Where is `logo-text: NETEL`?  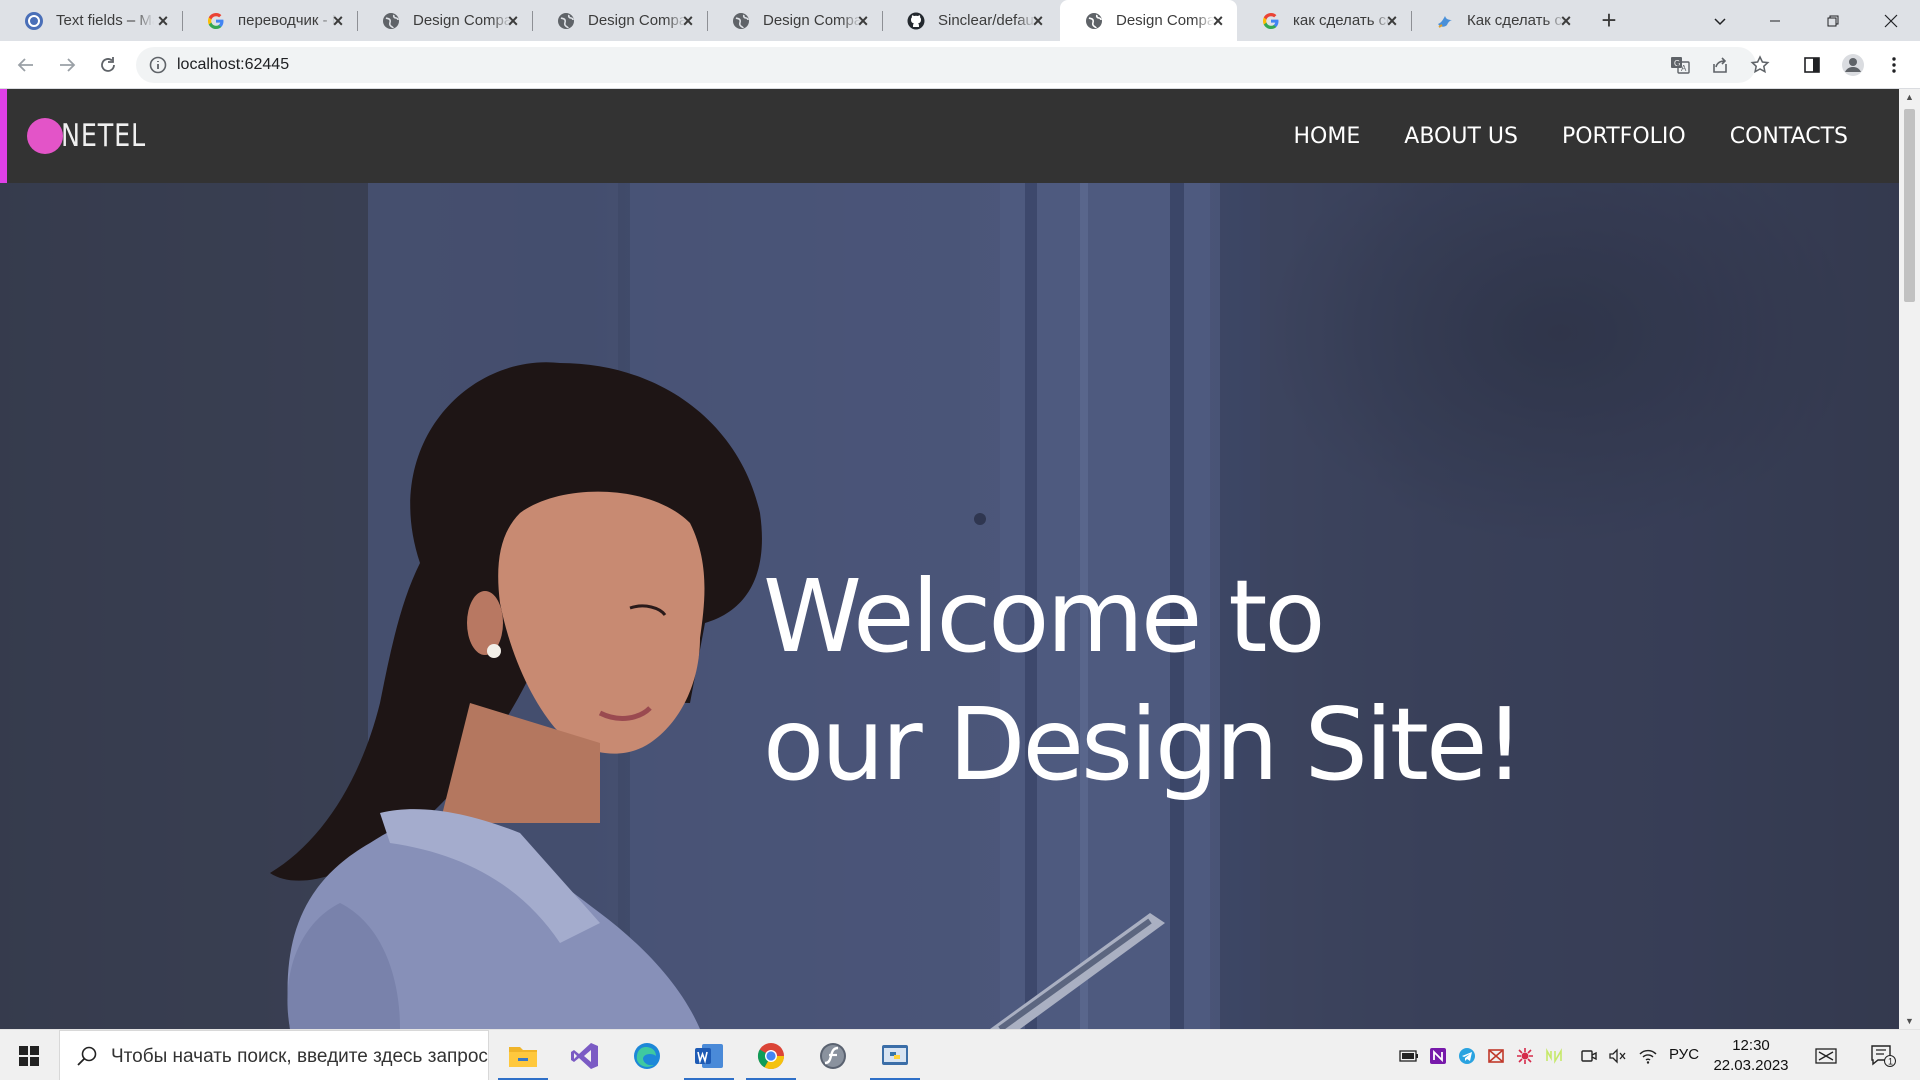 logo-text: NETEL is located at coordinates (103, 136).